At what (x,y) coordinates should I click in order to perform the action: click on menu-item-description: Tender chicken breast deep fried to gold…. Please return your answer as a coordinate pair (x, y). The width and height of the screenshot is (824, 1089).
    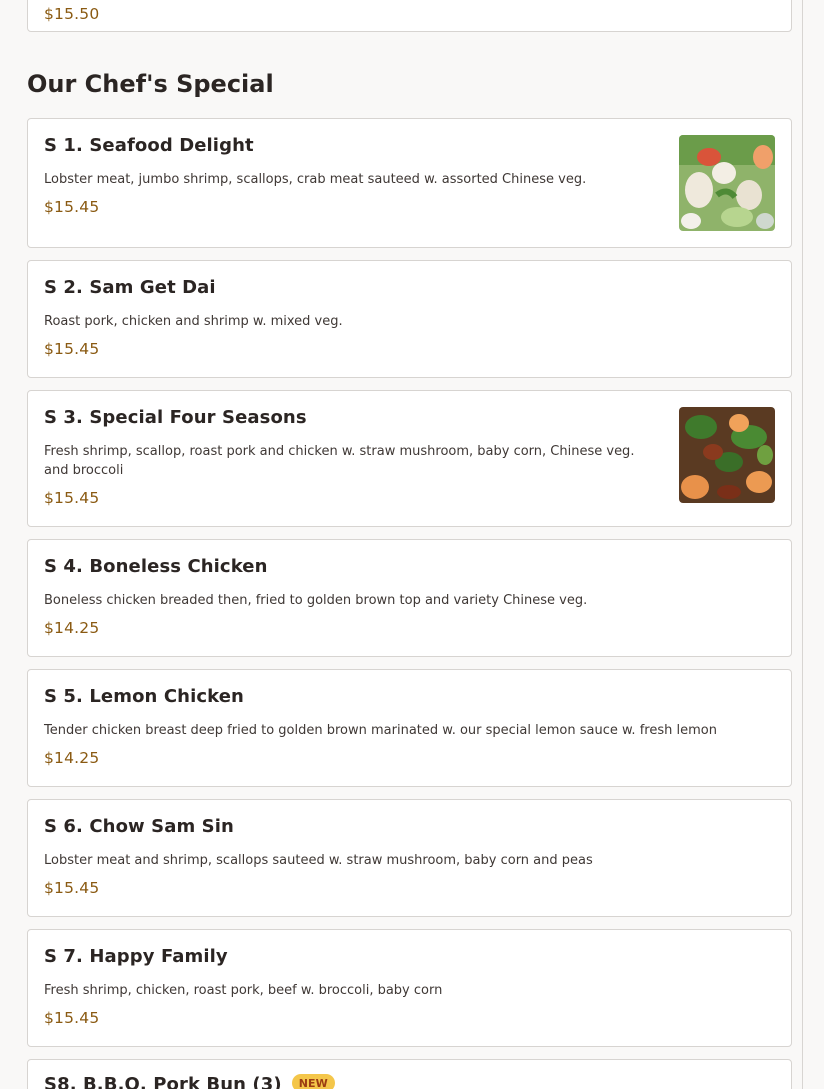
    Looking at the image, I should click on (380, 730).